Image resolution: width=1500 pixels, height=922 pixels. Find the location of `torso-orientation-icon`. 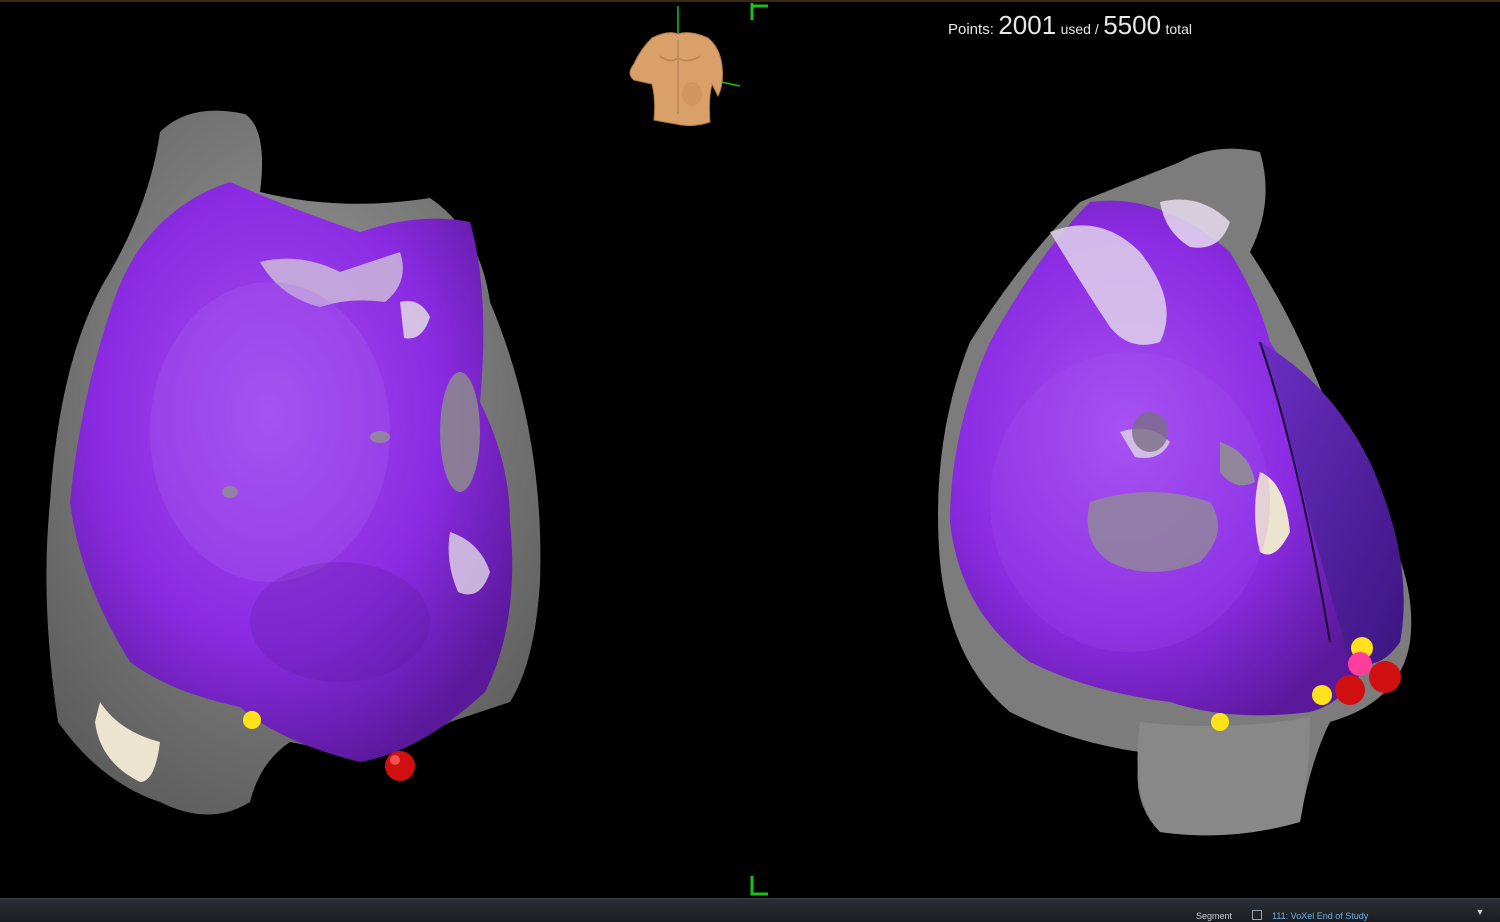

torso-orientation-icon is located at coordinates (682, 69).